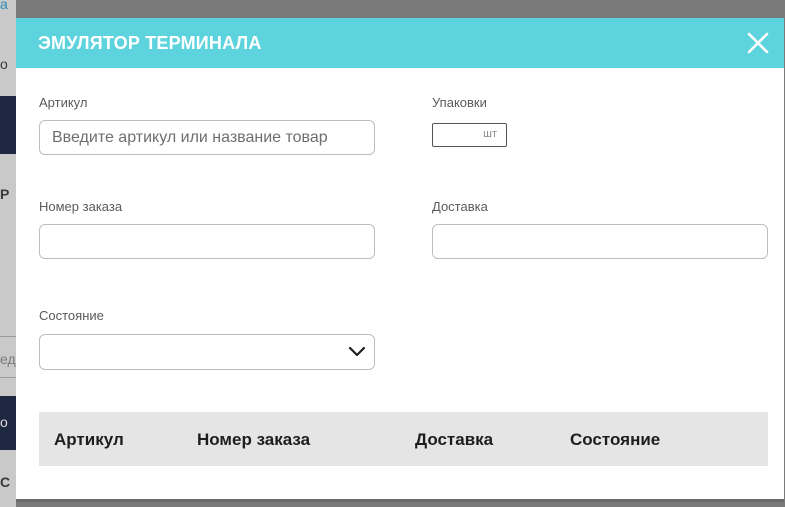 The height and width of the screenshot is (507, 785). Describe the element at coordinates (459, 102) in the screenshot. I see `packages-label: Упаковки` at that location.